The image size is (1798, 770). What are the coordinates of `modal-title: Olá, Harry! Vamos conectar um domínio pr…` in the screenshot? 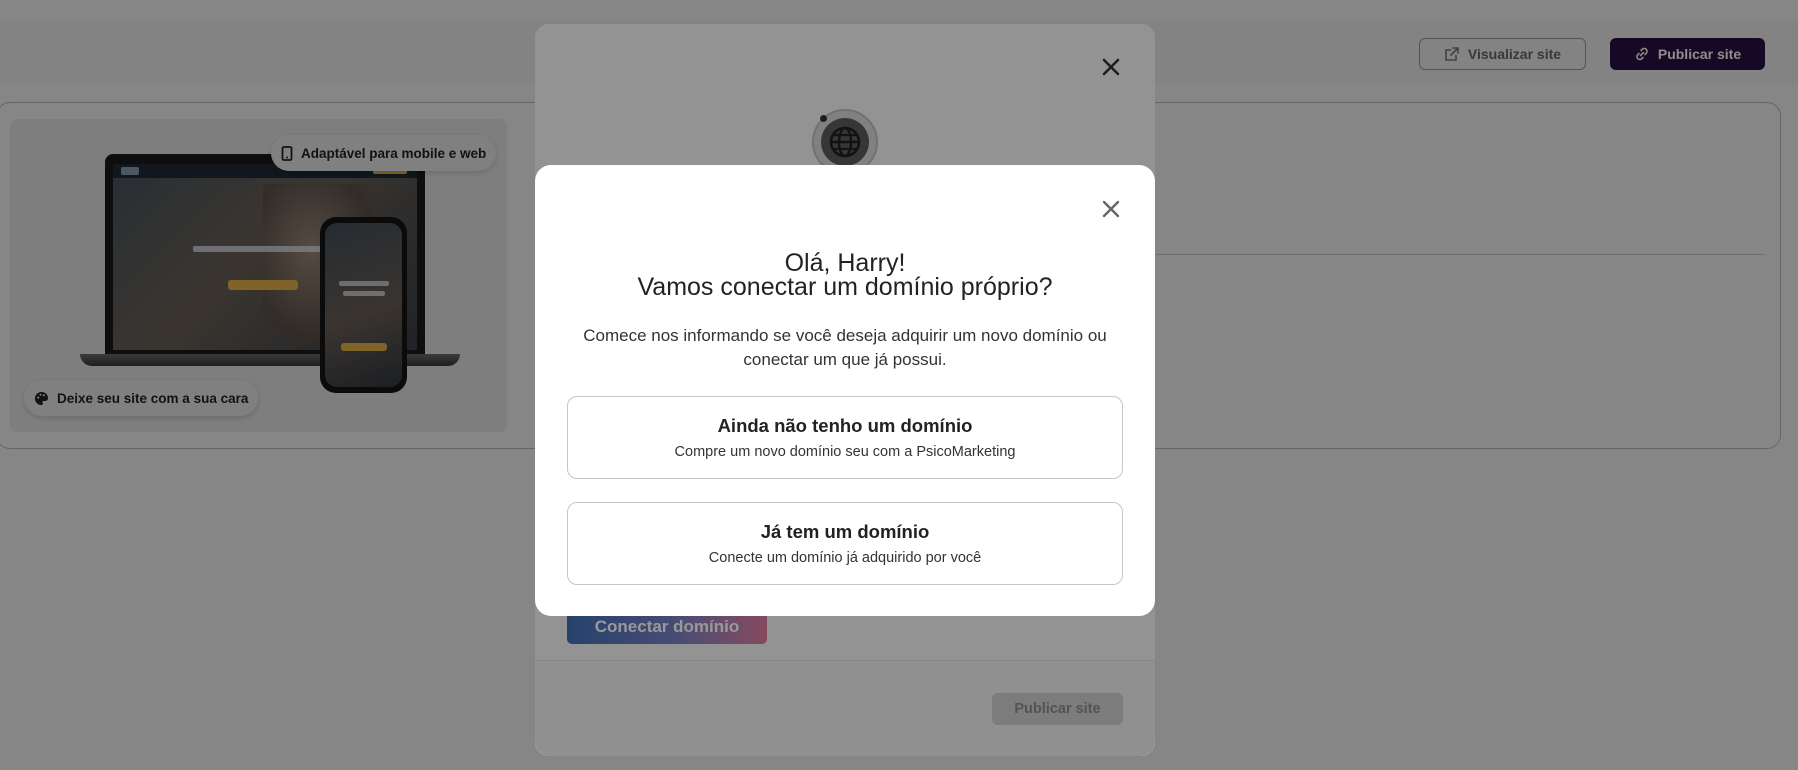 It's located at (845, 275).